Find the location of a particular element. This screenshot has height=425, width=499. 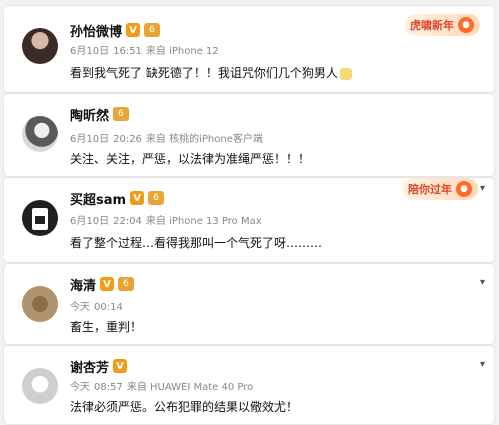

card-decoration: 虎啸新年 ● is located at coordinates (442, 25).